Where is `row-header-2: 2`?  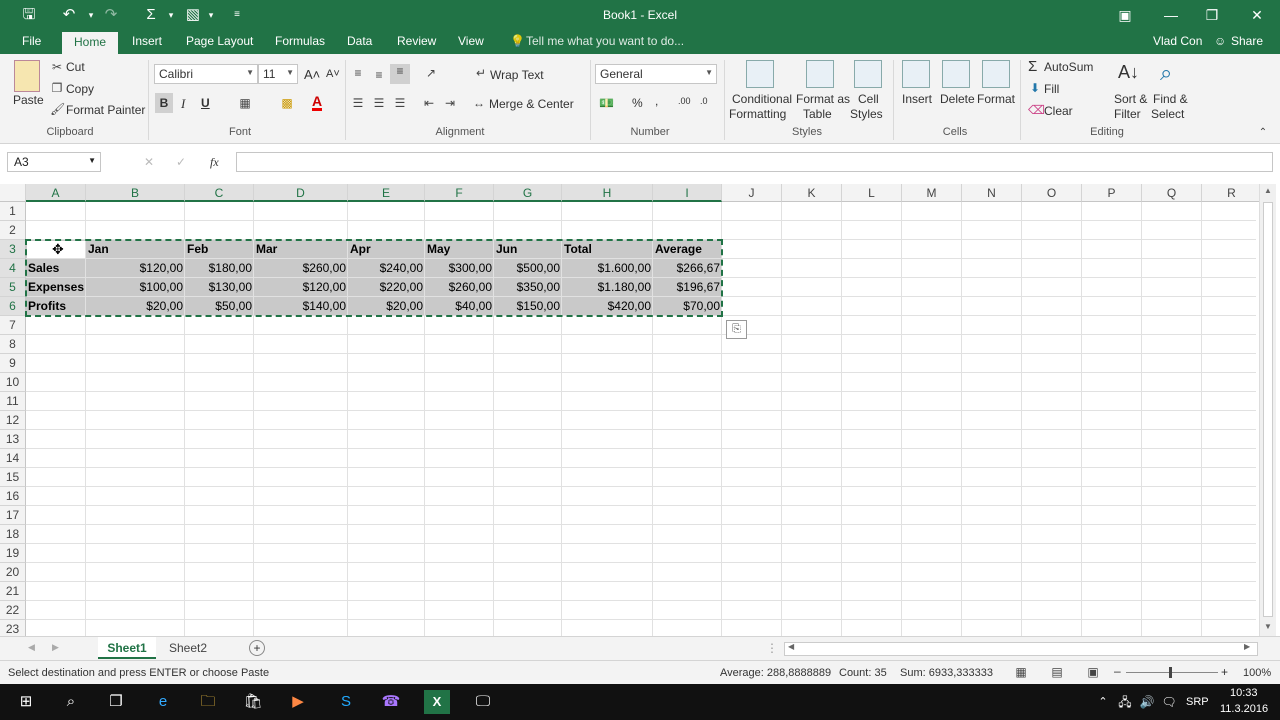
row-header-2: 2 is located at coordinates (13, 230).